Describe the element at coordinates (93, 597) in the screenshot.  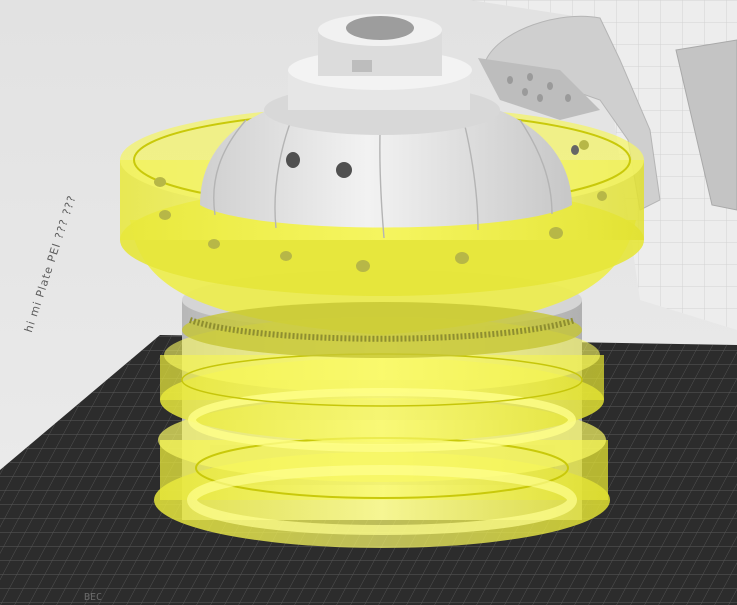
I see `build-plate-corner-label: BEC` at that location.